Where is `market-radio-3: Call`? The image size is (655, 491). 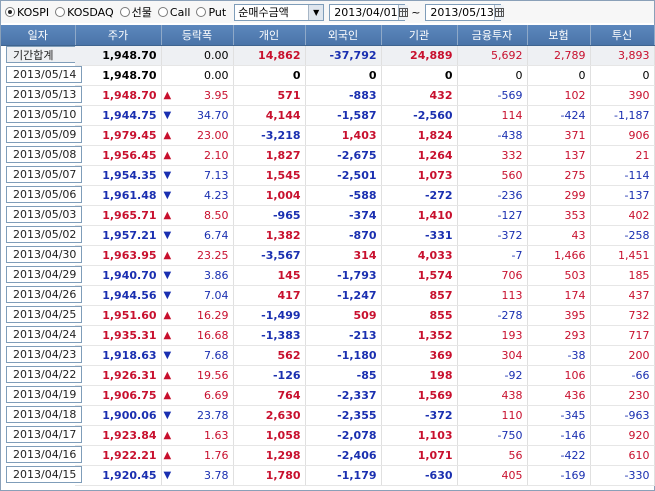 market-radio-3: Call is located at coordinates (173, 12).